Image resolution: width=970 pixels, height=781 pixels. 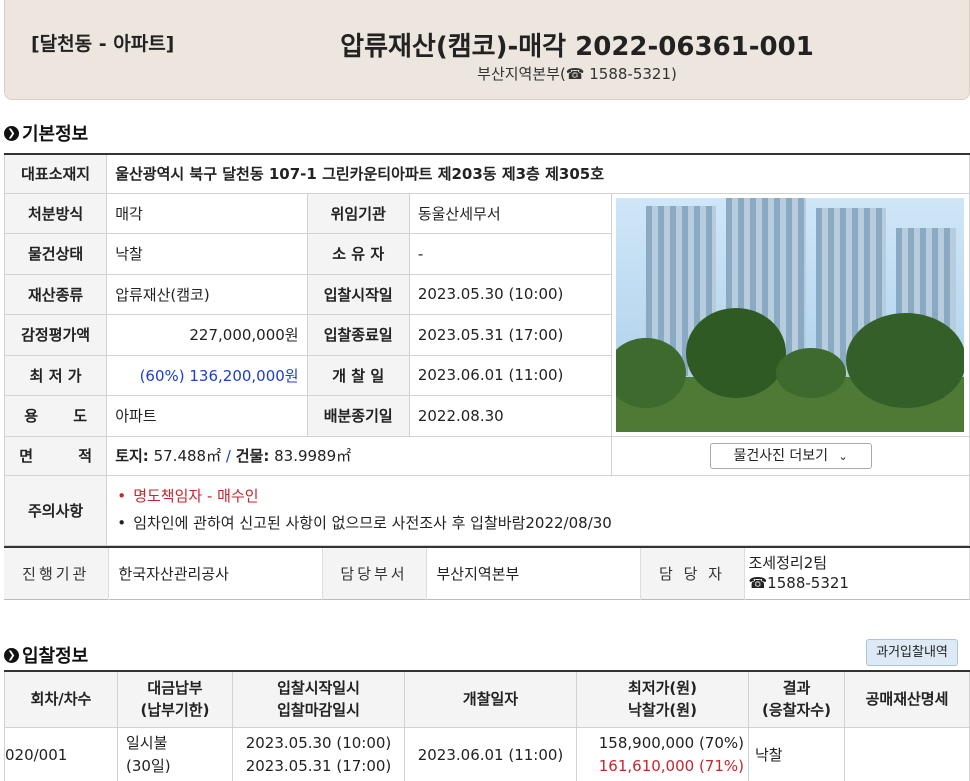 What do you see at coordinates (207, 375) in the screenshot?
I see `min-price-value: (60%) 136,200,000원` at bounding box center [207, 375].